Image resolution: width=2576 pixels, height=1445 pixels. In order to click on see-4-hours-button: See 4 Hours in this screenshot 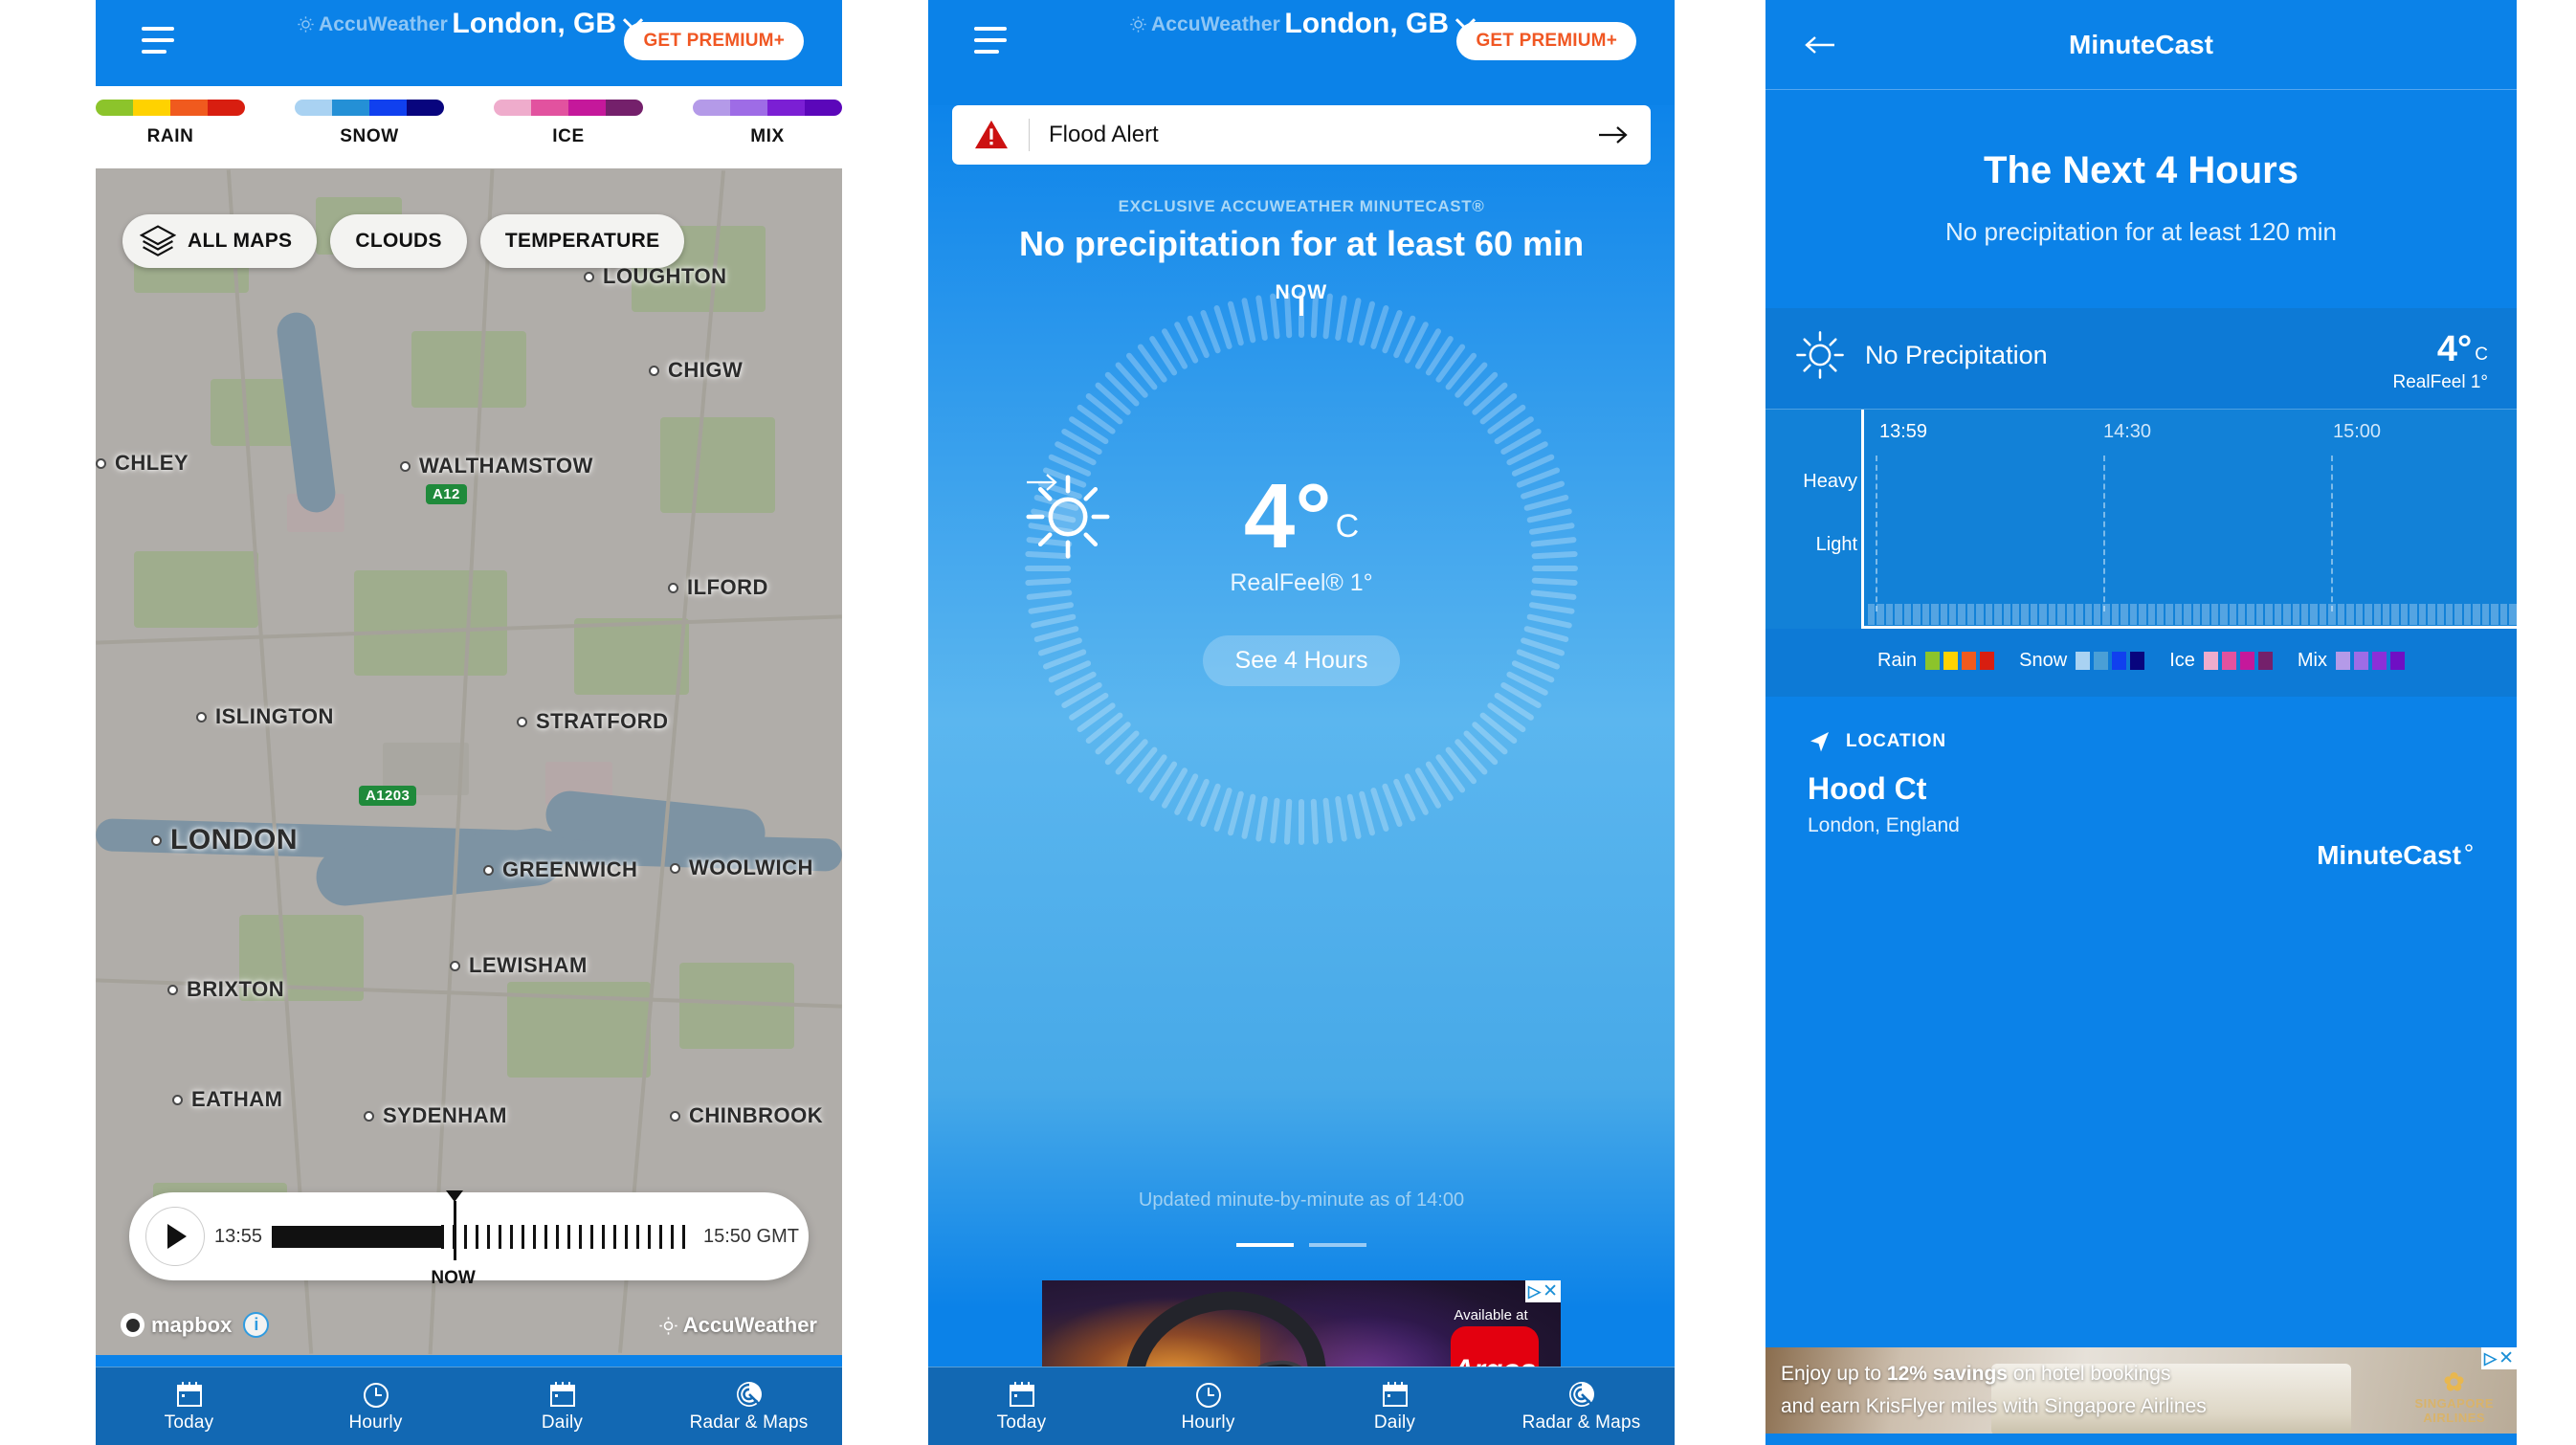, I will do `click(1214, 580)`.